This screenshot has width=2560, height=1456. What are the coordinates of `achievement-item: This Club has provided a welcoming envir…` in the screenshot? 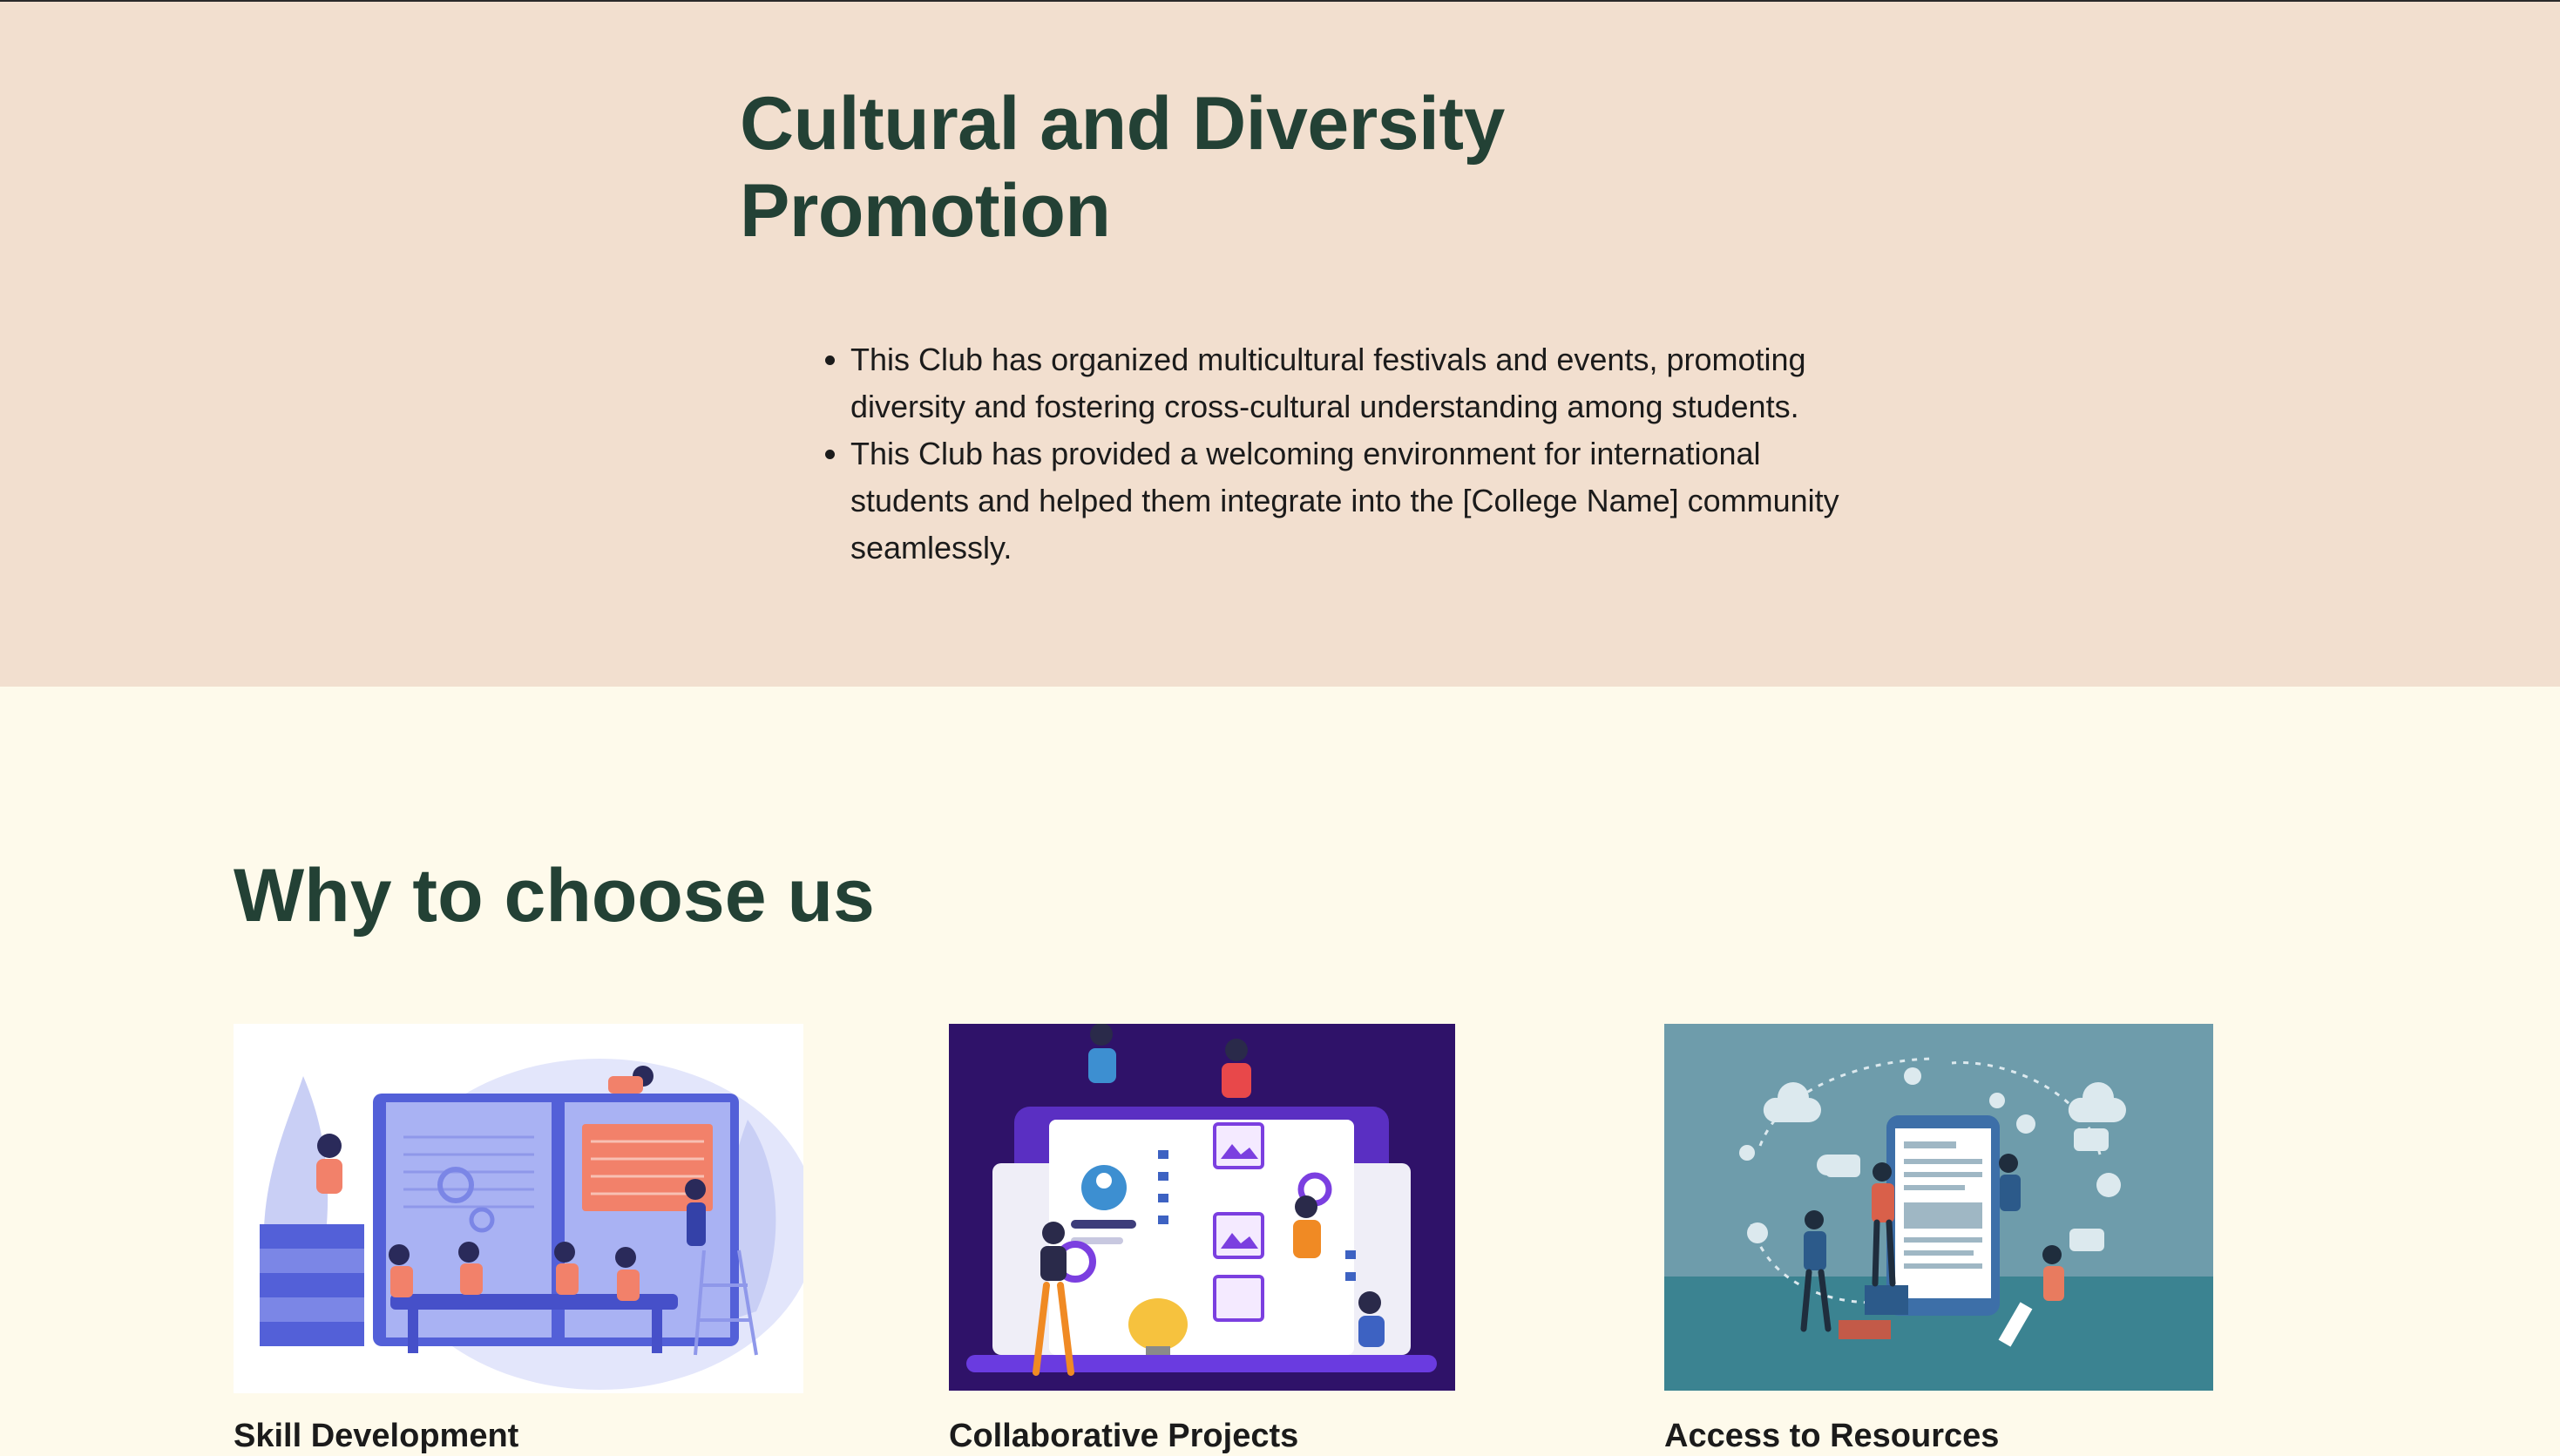 It's located at (1364, 501).